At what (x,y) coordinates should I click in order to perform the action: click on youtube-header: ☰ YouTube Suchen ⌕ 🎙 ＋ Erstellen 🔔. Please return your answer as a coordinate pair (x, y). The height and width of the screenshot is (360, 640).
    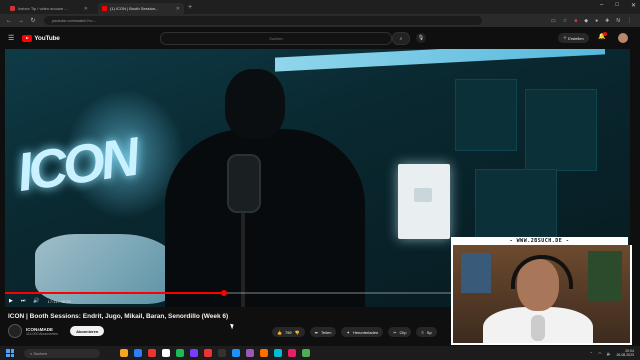
    Looking at the image, I should click on (320, 38).